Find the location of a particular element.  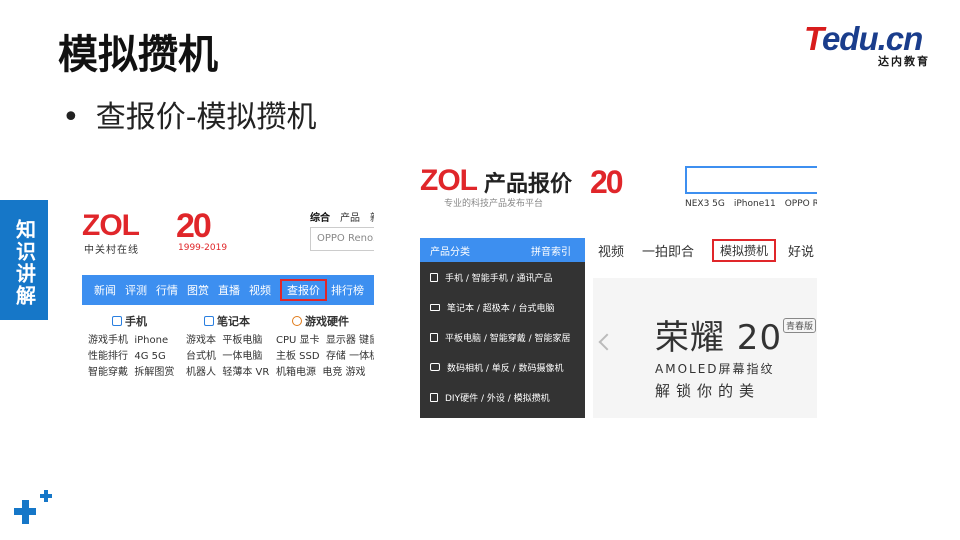

gamepad-icon is located at coordinates (297, 321).